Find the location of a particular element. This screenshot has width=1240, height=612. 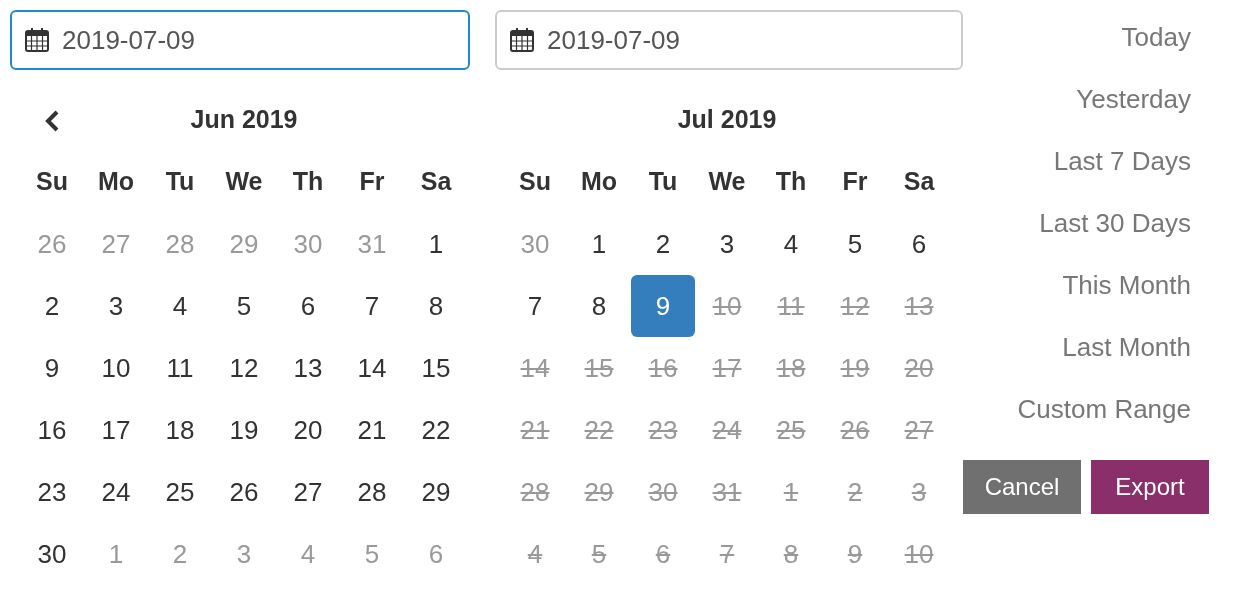

weekday-label: Sa is located at coordinates (919, 182).